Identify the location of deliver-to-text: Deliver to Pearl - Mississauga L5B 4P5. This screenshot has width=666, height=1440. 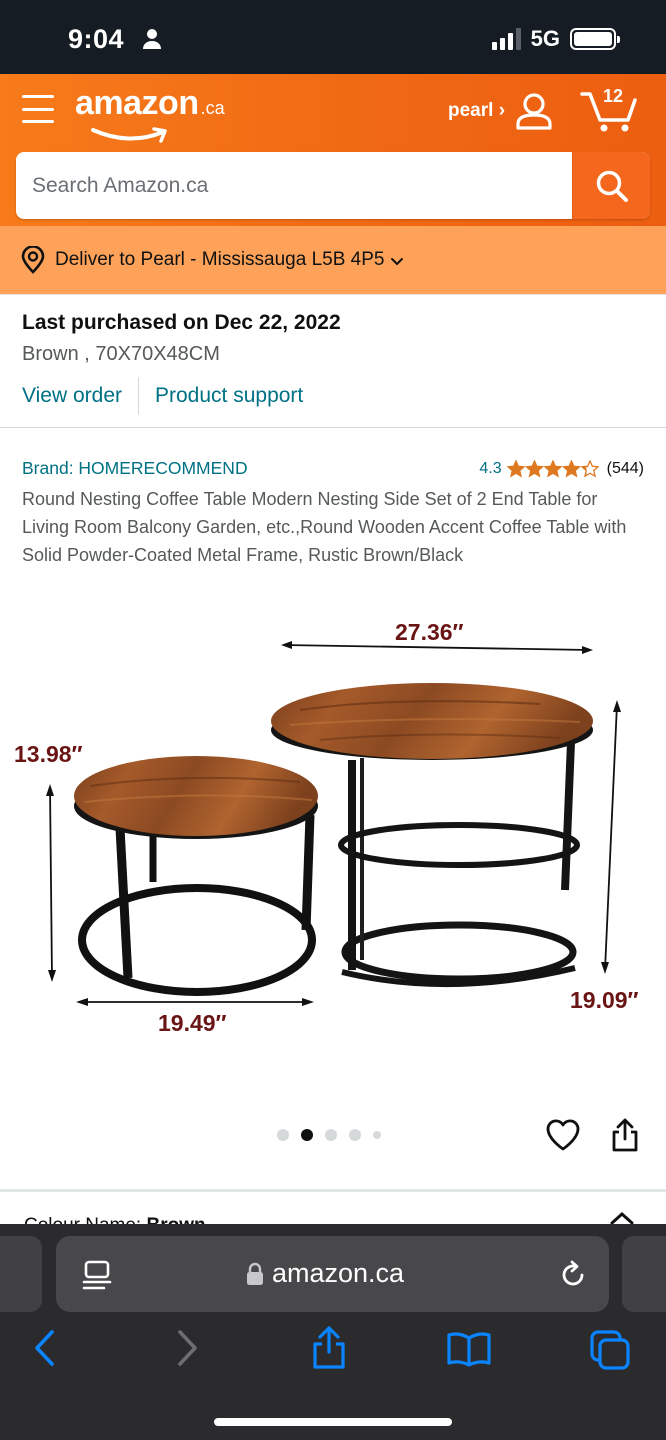
(220, 259).